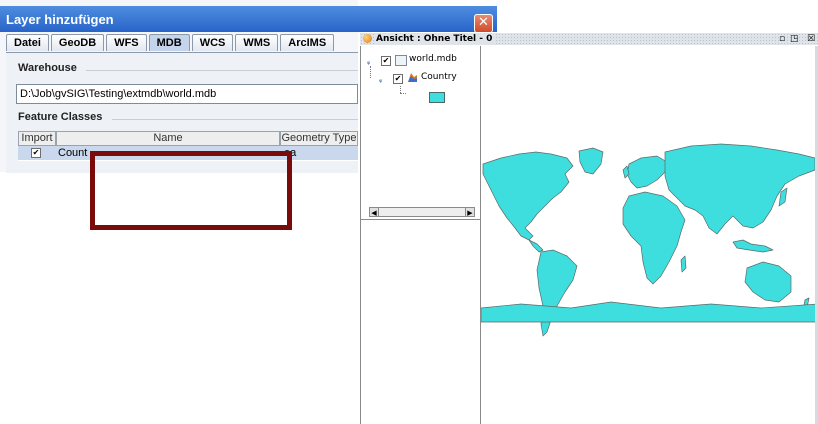 The image size is (818, 424). What do you see at coordinates (398, 79) in the screenshot?
I see `country-checkbox: ✔` at bounding box center [398, 79].